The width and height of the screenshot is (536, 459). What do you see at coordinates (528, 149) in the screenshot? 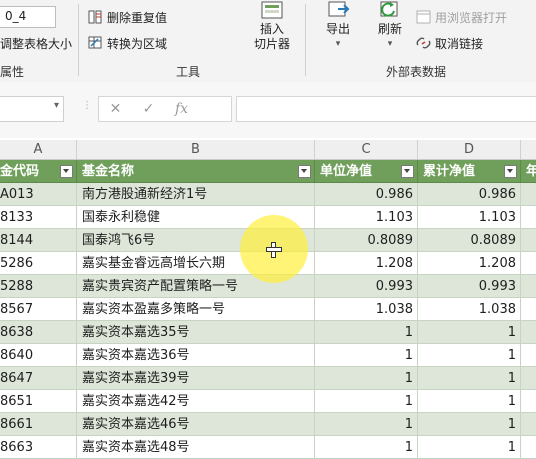
I see `column-header-e` at bounding box center [528, 149].